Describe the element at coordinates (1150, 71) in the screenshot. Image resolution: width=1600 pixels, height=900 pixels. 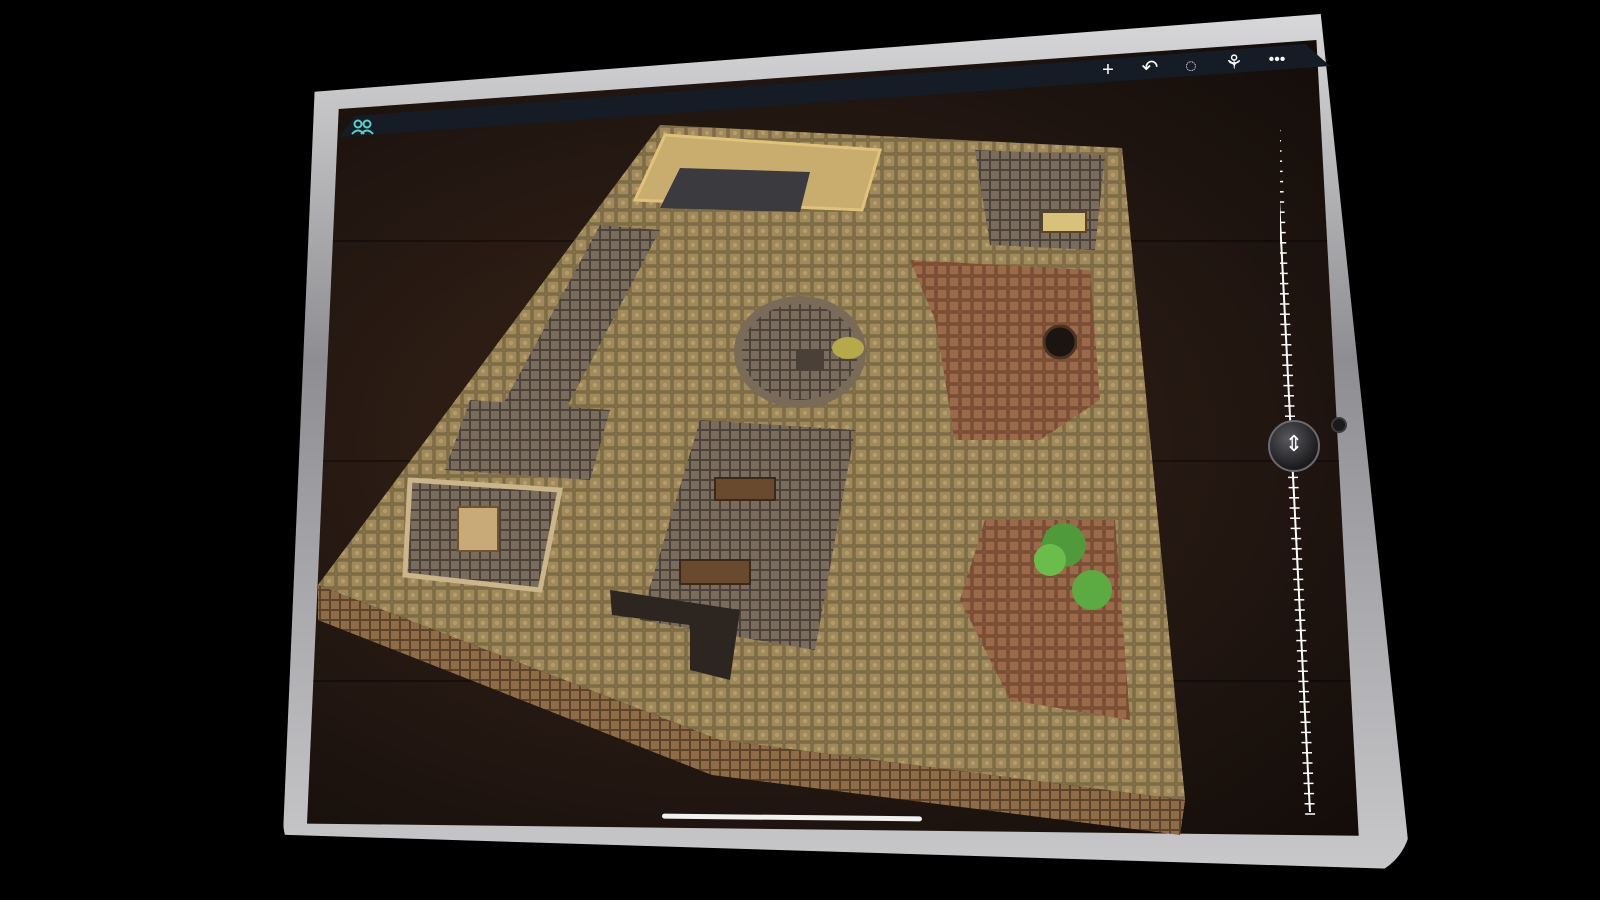
I see `undo-icon: ↶` at that location.